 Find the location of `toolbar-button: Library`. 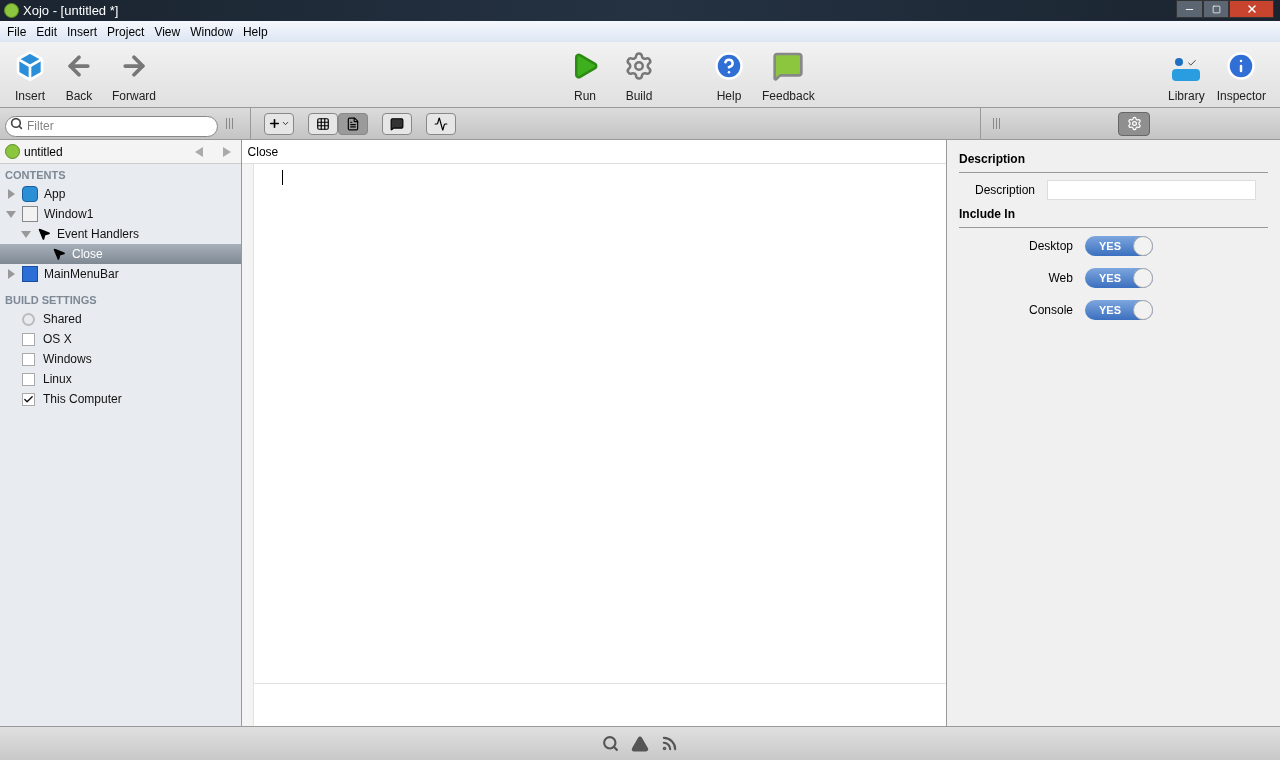

toolbar-button: Library is located at coordinates (1186, 74).